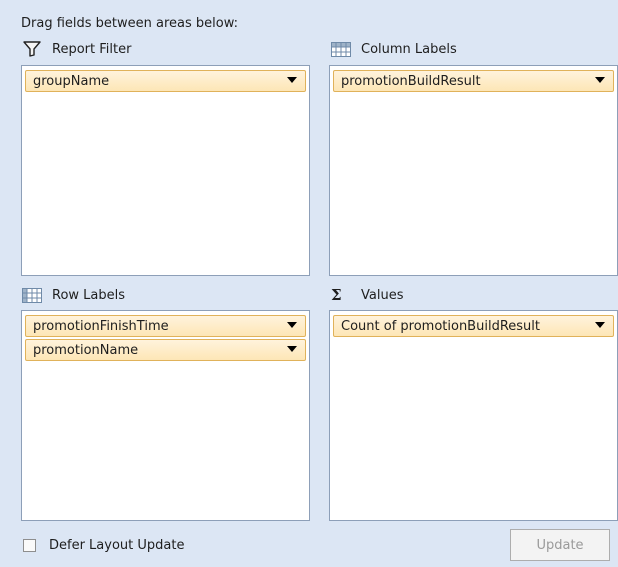 This screenshot has height=567, width=618. Describe the element at coordinates (409, 49) in the screenshot. I see `column-labels-title: Column Labels` at that location.